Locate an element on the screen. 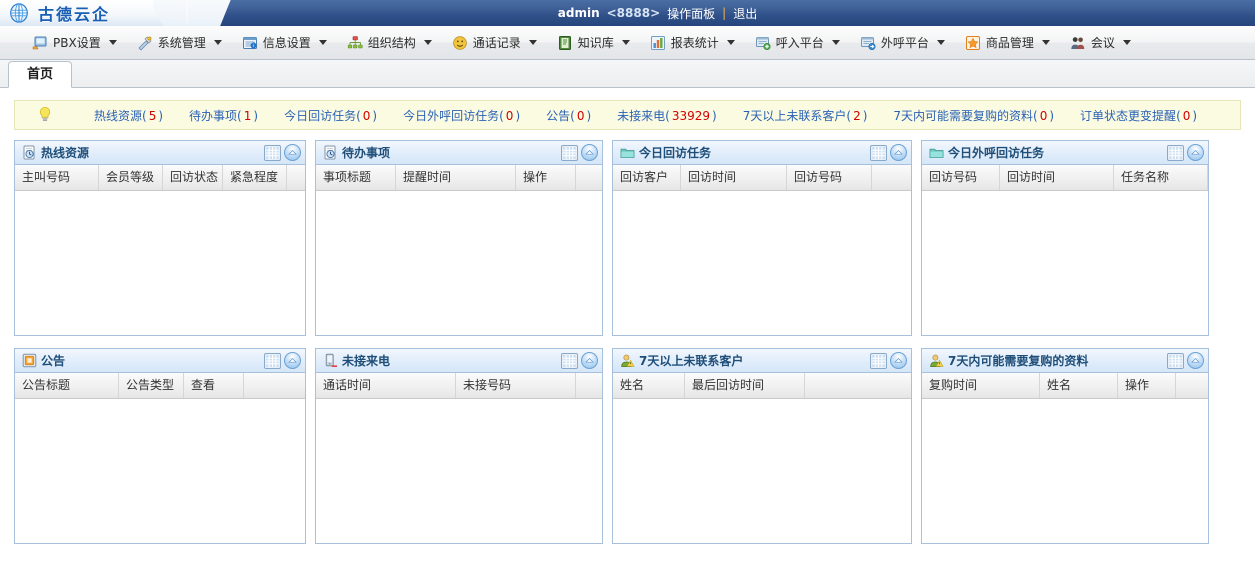  notification-link: 今日外呼回访任务(0) is located at coordinates (461, 115).